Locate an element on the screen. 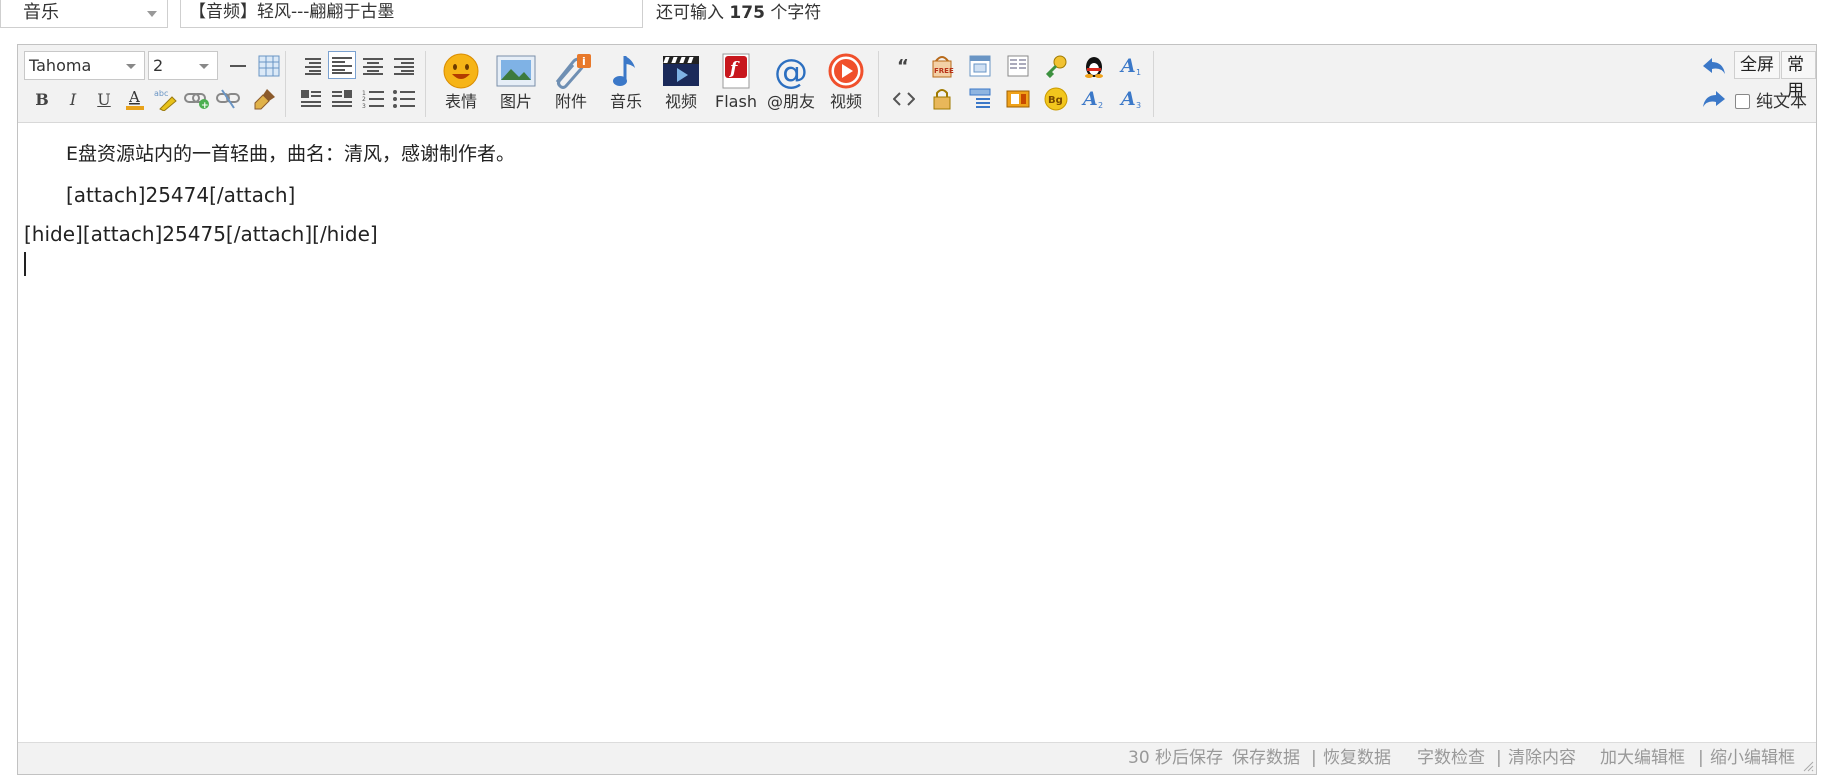 Image resolution: width=1827 pixels, height=779 pixels. save-data-link: 保存数据 is located at coordinates (1266, 758).